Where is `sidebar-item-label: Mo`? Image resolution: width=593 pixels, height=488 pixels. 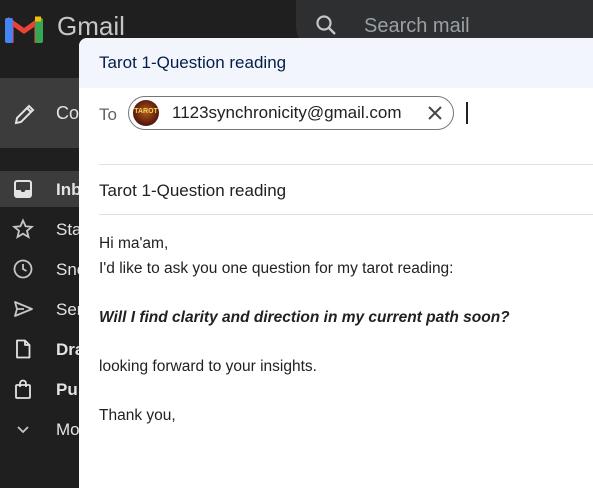 sidebar-item-label: Mo is located at coordinates (68, 429).